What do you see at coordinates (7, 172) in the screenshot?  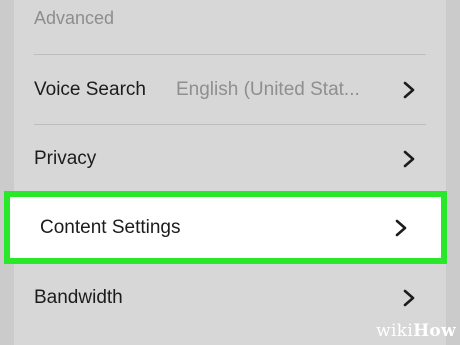 I see `left-gutter` at bounding box center [7, 172].